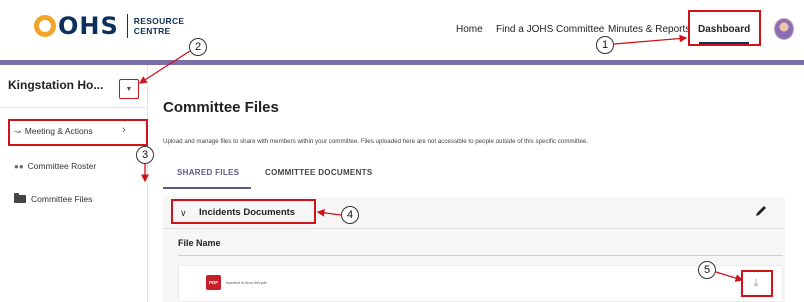 This screenshot has height=302, width=804. I want to click on file-row, so click(480, 283).